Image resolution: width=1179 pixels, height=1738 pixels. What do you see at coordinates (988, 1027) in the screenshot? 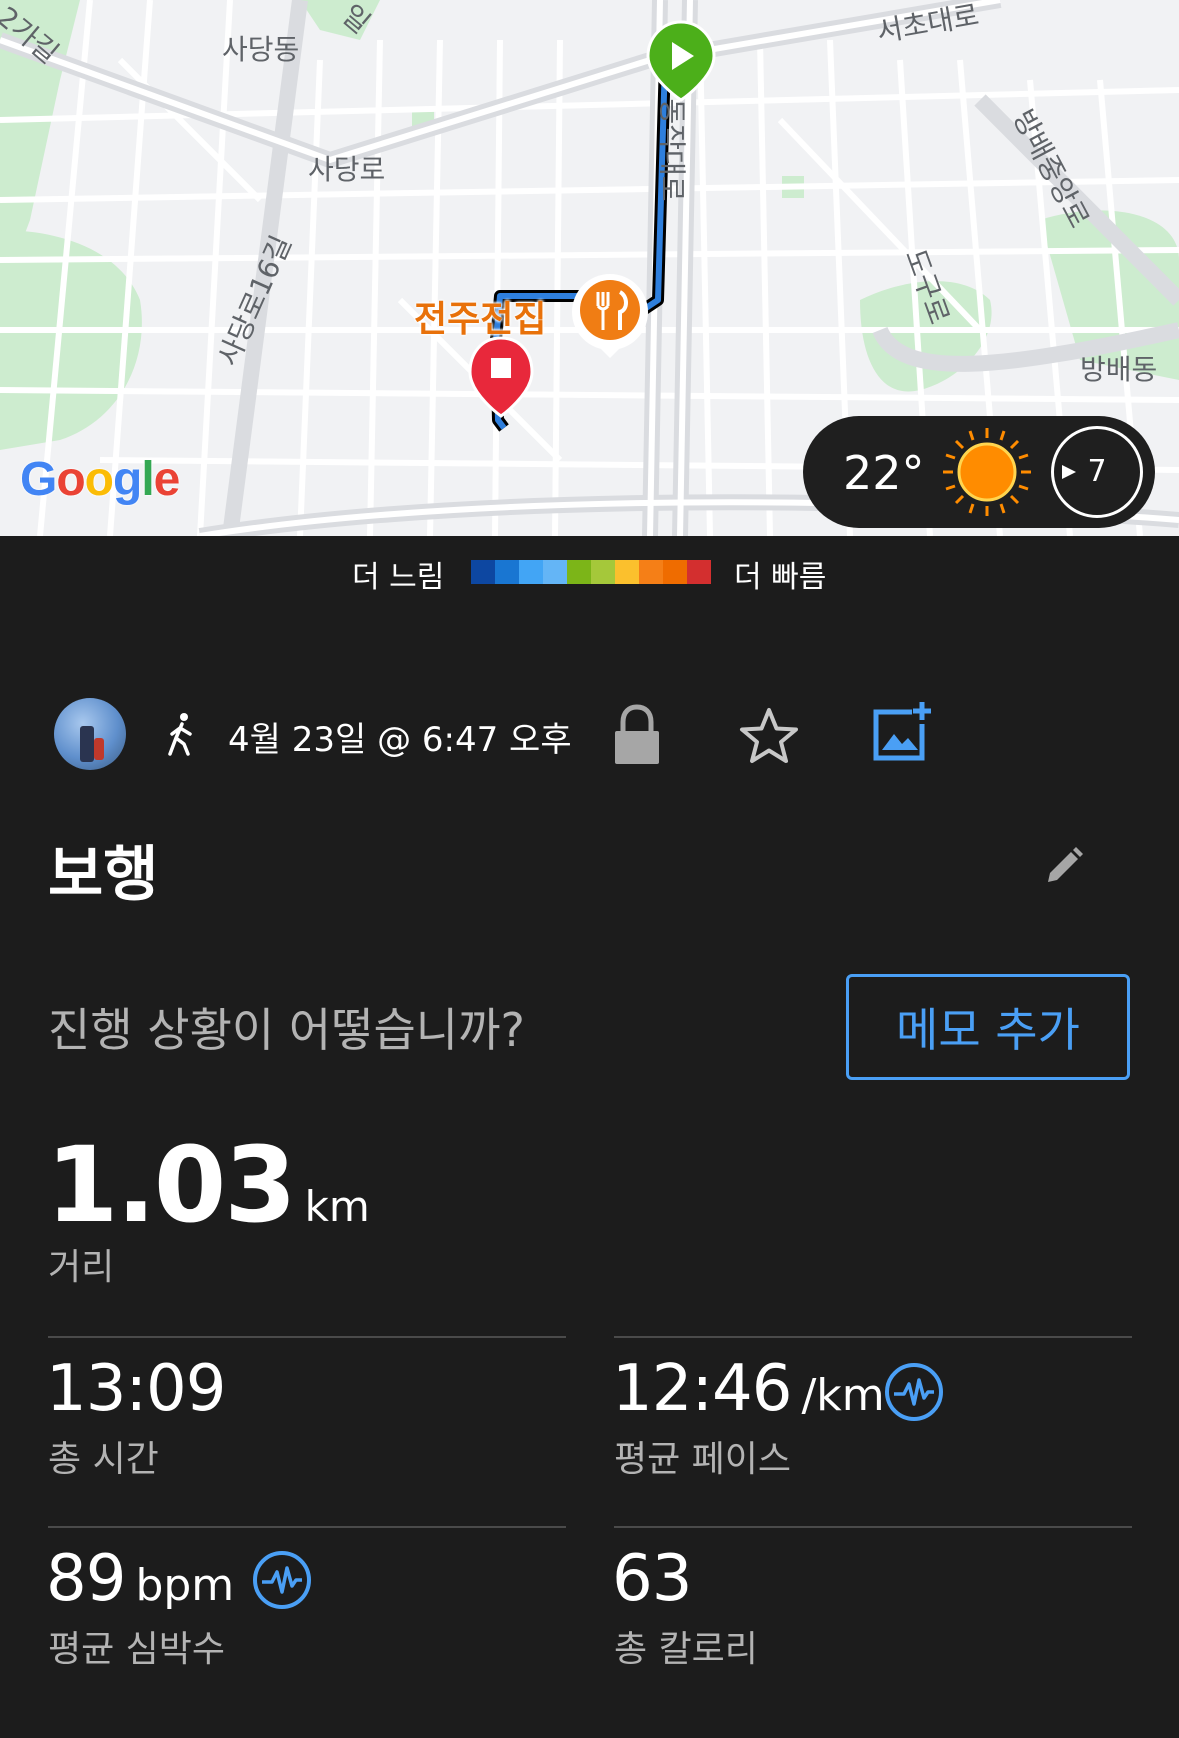
I see `add-memo-button: 메모 추가` at bounding box center [988, 1027].